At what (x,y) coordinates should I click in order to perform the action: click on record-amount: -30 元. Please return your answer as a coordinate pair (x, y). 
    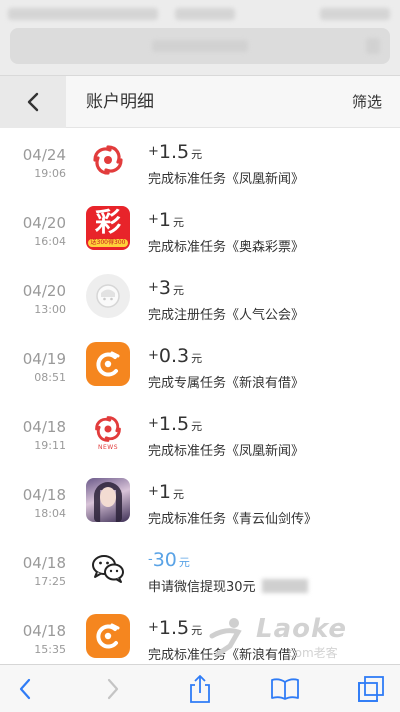
    Looking at the image, I should click on (169, 560).